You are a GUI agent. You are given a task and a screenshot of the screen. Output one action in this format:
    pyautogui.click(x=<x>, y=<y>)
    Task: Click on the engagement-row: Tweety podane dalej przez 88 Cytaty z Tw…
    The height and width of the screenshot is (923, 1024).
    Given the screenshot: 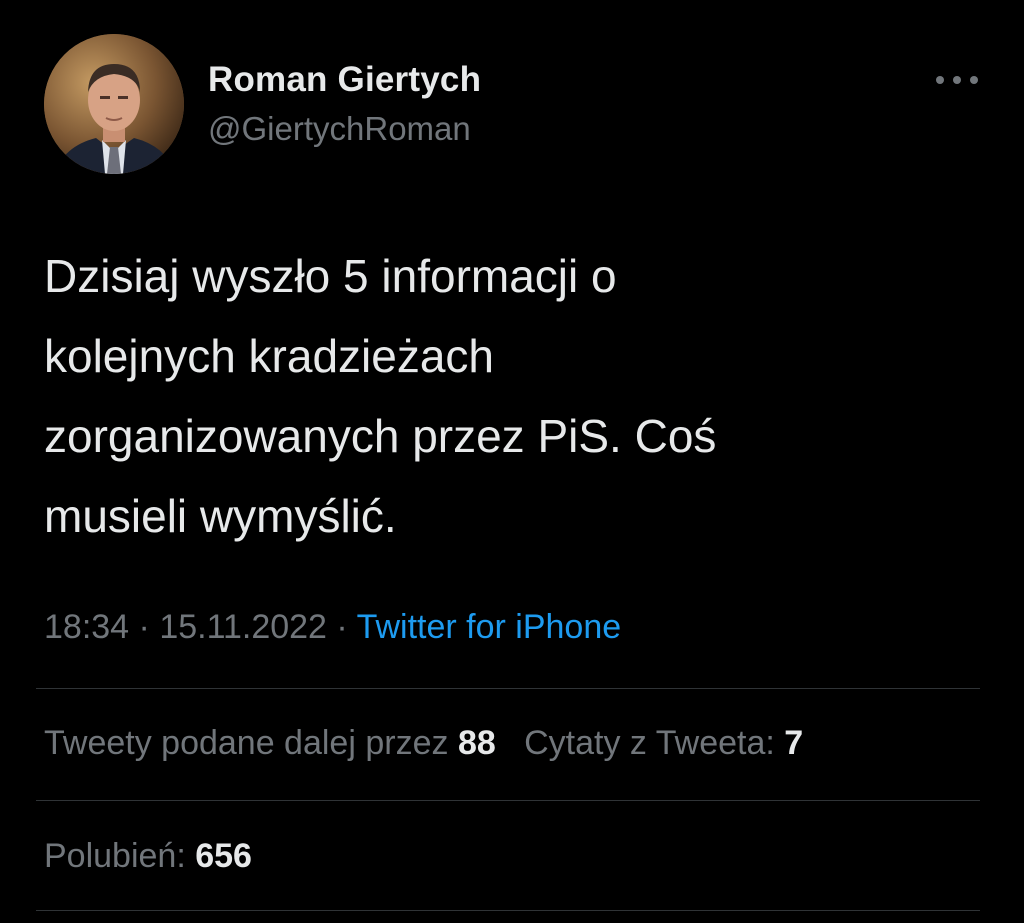 What is the action you would take?
    pyautogui.click(x=423, y=743)
    